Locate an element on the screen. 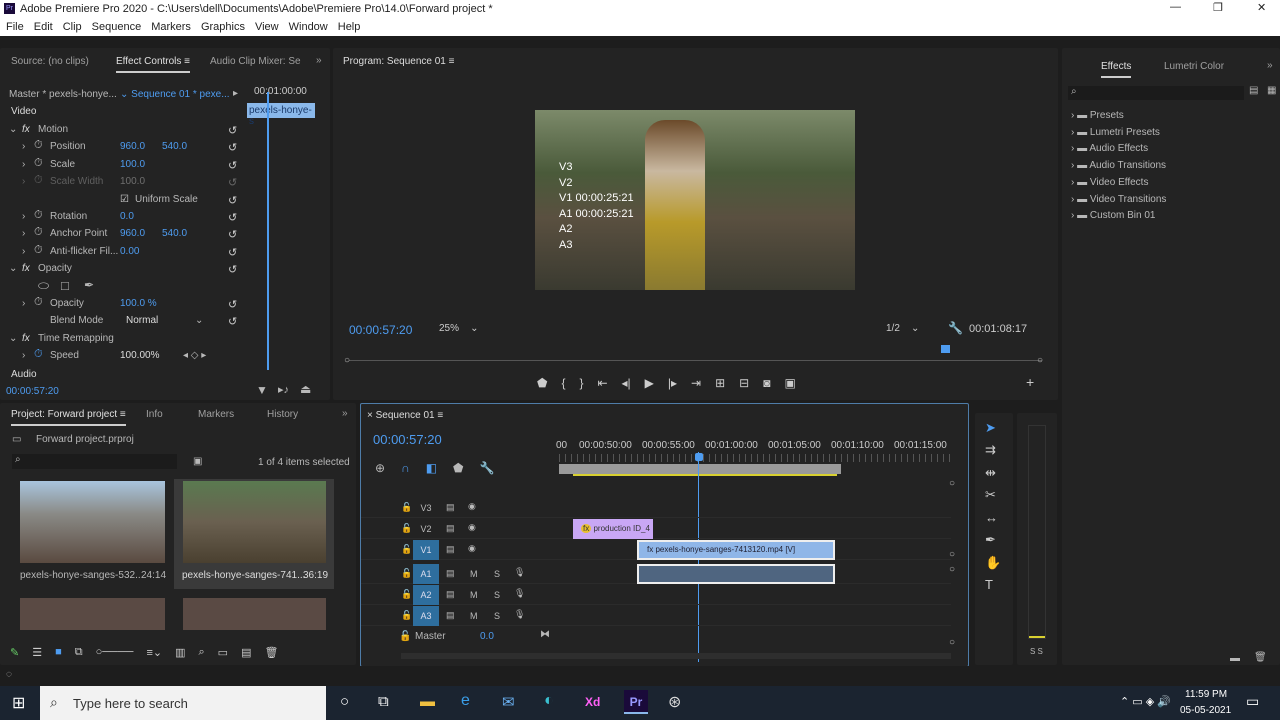  play-icon: ▸ is located at coordinates (235, 93).